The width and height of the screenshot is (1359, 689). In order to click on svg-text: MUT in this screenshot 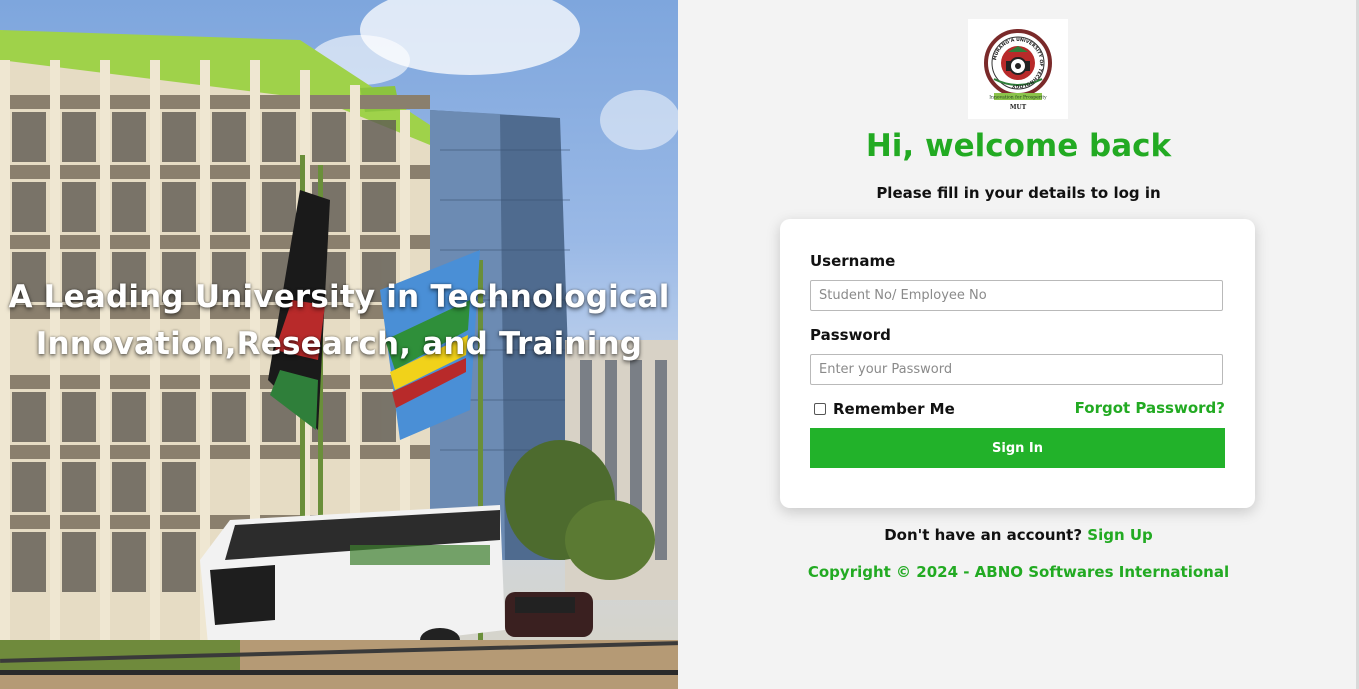, I will do `click(1018, 107)`.